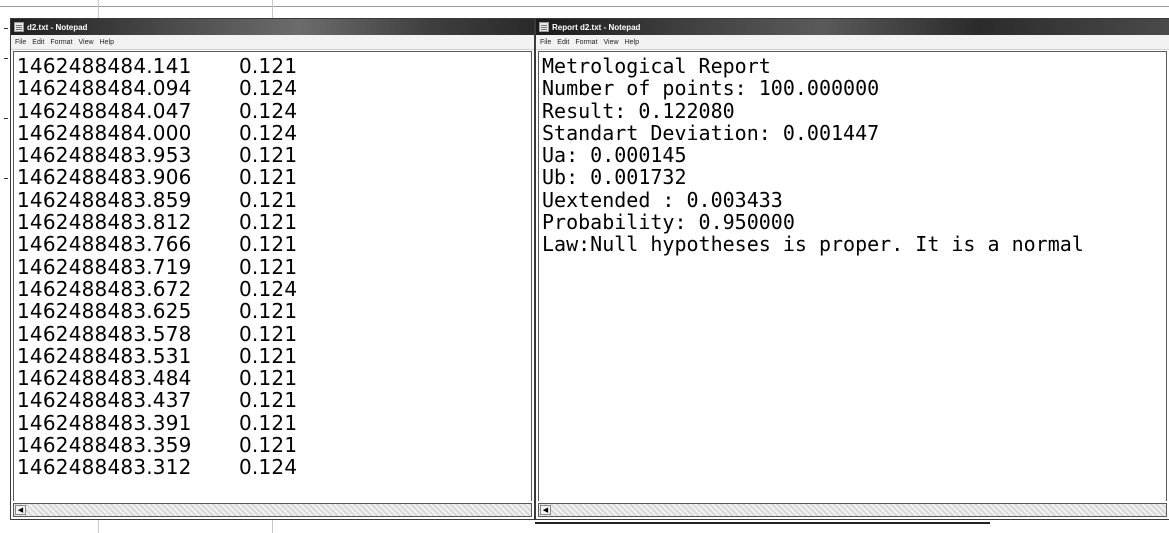  What do you see at coordinates (57, 27) in the screenshot?
I see `window-title: d2.txt - Notepad` at bounding box center [57, 27].